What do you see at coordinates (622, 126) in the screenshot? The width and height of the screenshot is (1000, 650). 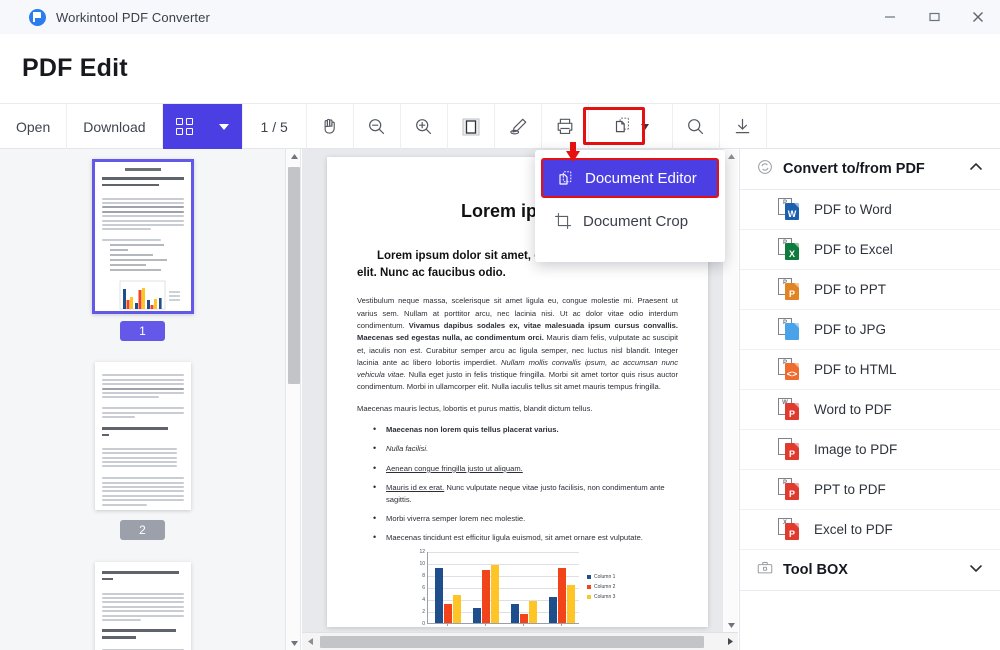 I see `document-pages-icon` at bounding box center [622, 126].